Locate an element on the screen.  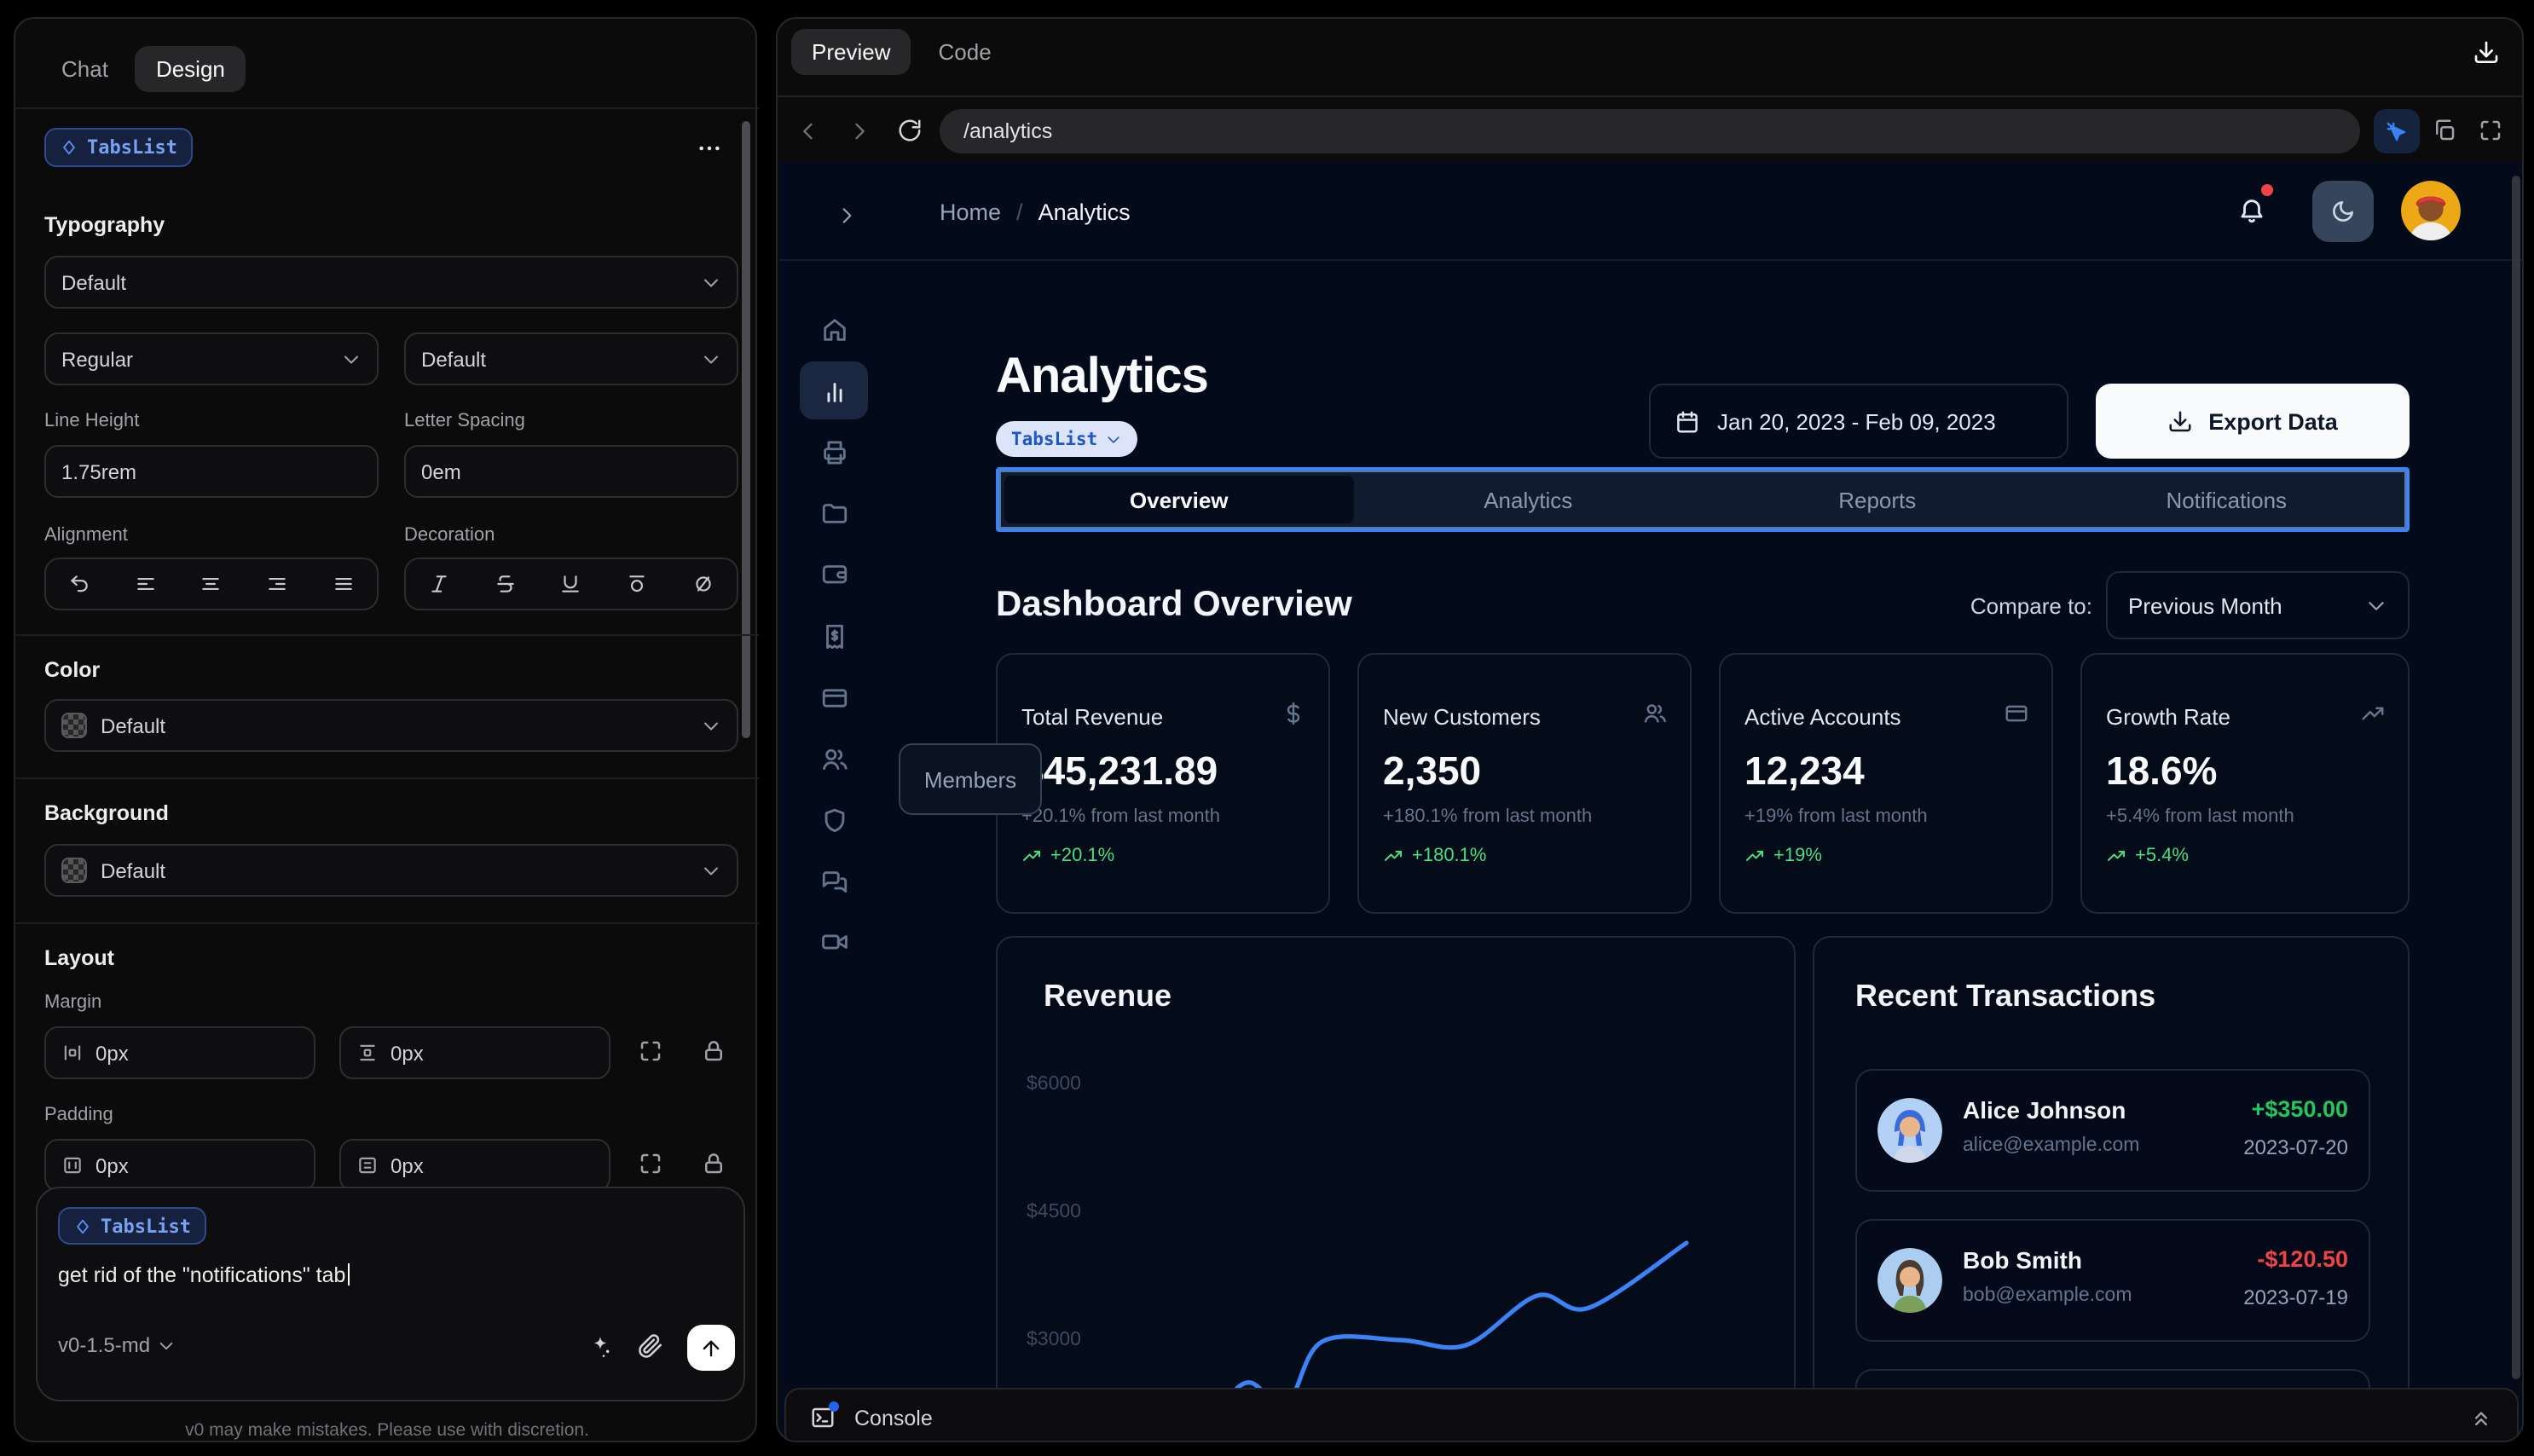
no-decoration-icon is located at coordinates (703, 584).